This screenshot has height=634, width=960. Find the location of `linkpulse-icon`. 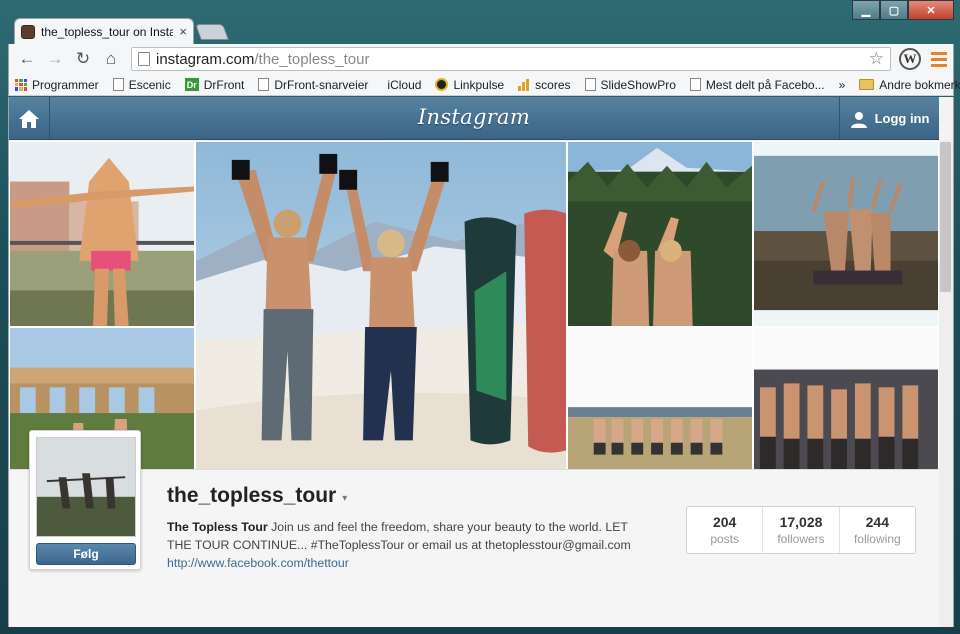

linkpulse-icon is located at coordinates (442, 84).